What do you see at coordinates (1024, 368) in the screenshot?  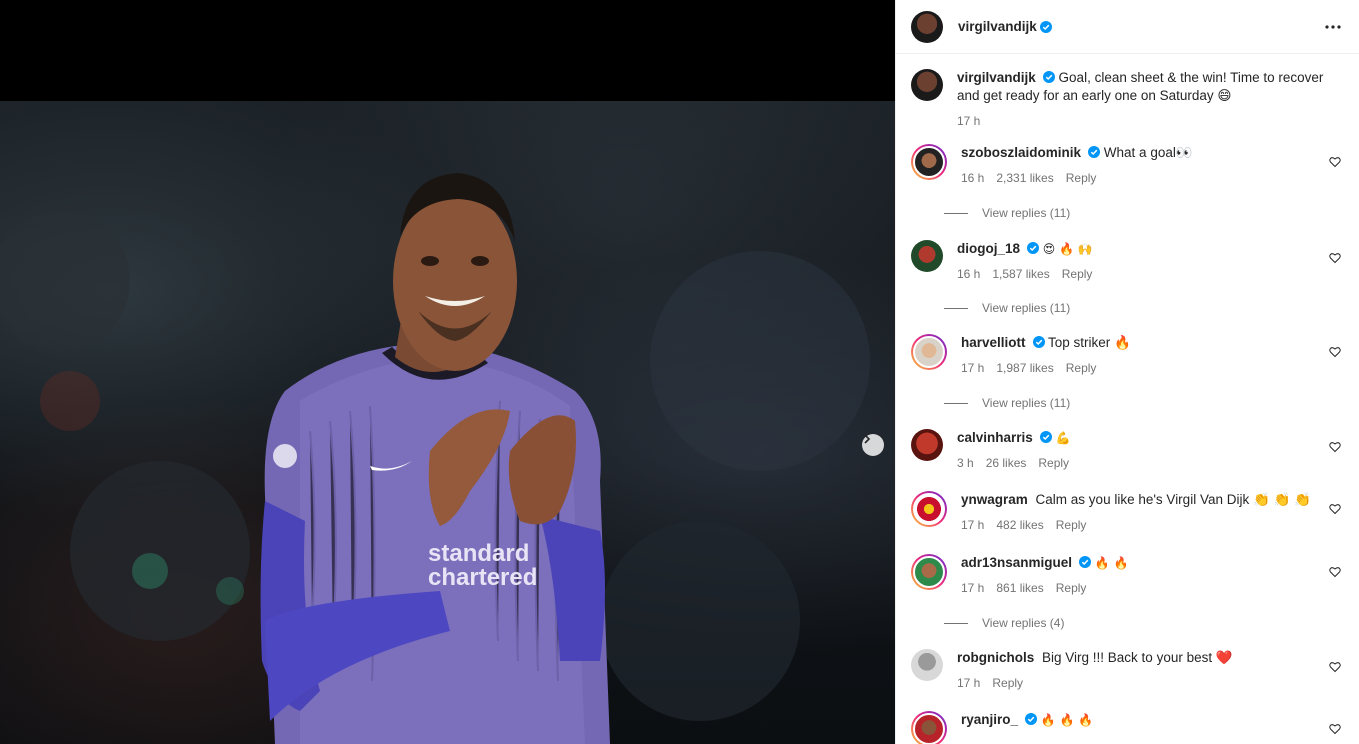 I see `comment-likes: 1,987 likes` at bounding box center [1024, 368].